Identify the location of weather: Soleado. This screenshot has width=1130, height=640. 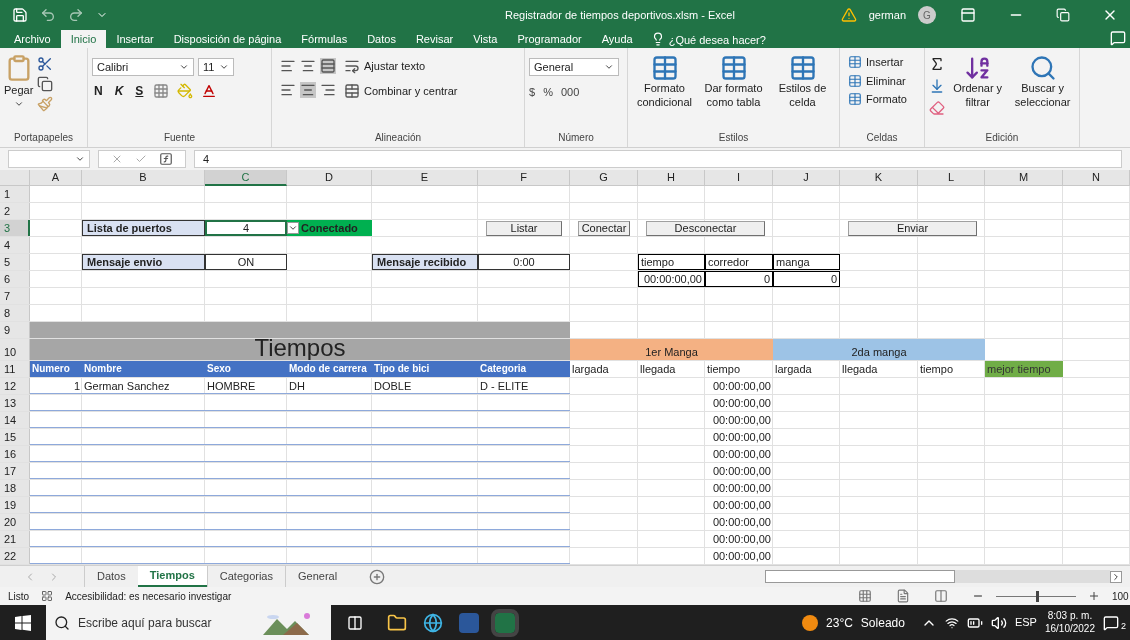
(882, 622).